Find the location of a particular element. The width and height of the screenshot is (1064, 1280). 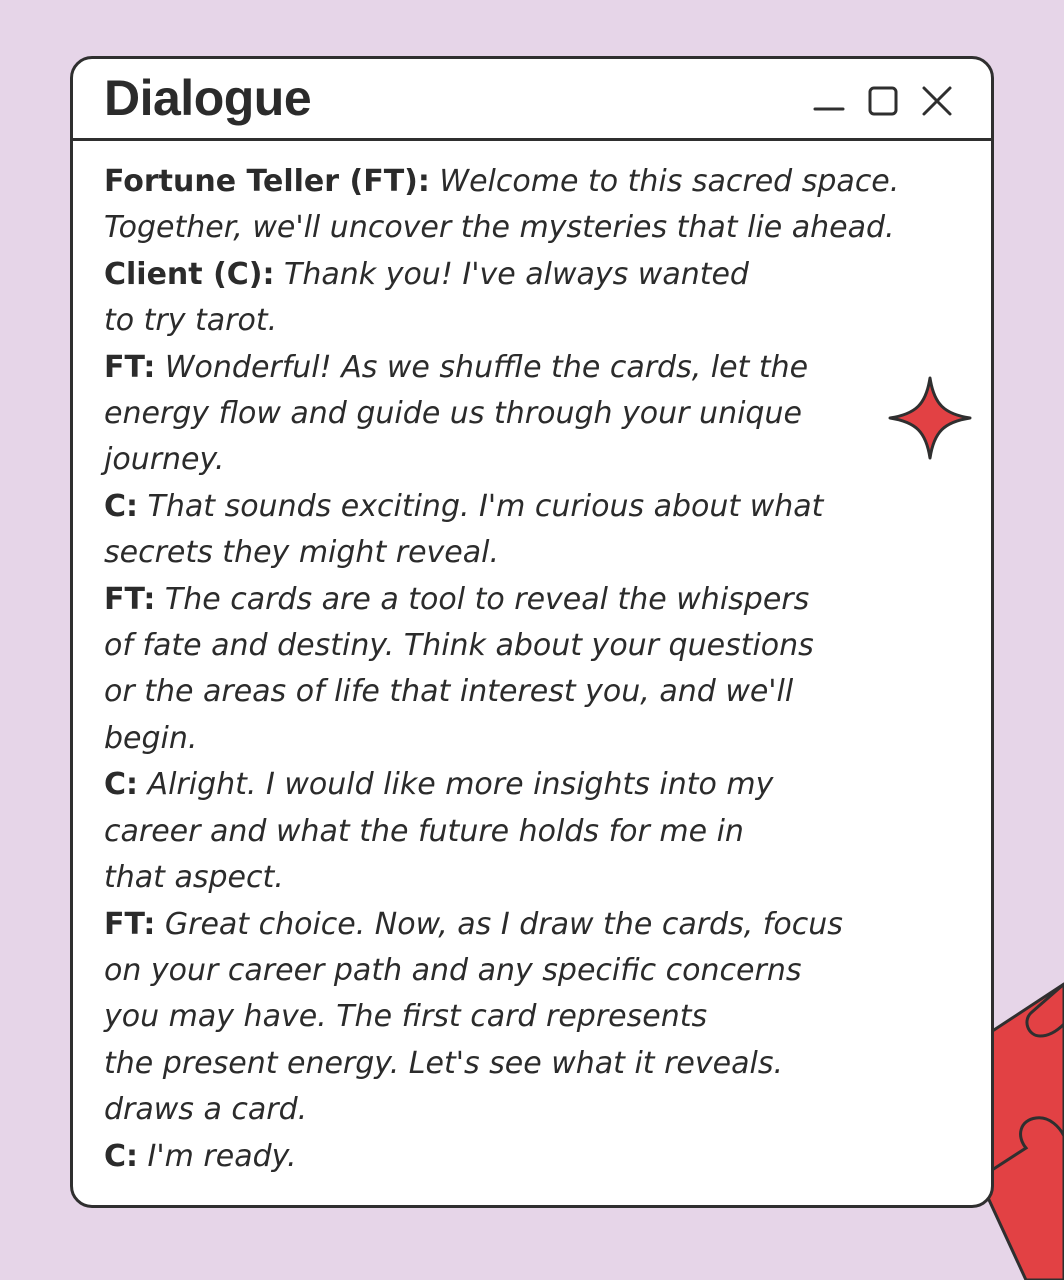

four-point-star-icon is located at coordinates (930, 418).